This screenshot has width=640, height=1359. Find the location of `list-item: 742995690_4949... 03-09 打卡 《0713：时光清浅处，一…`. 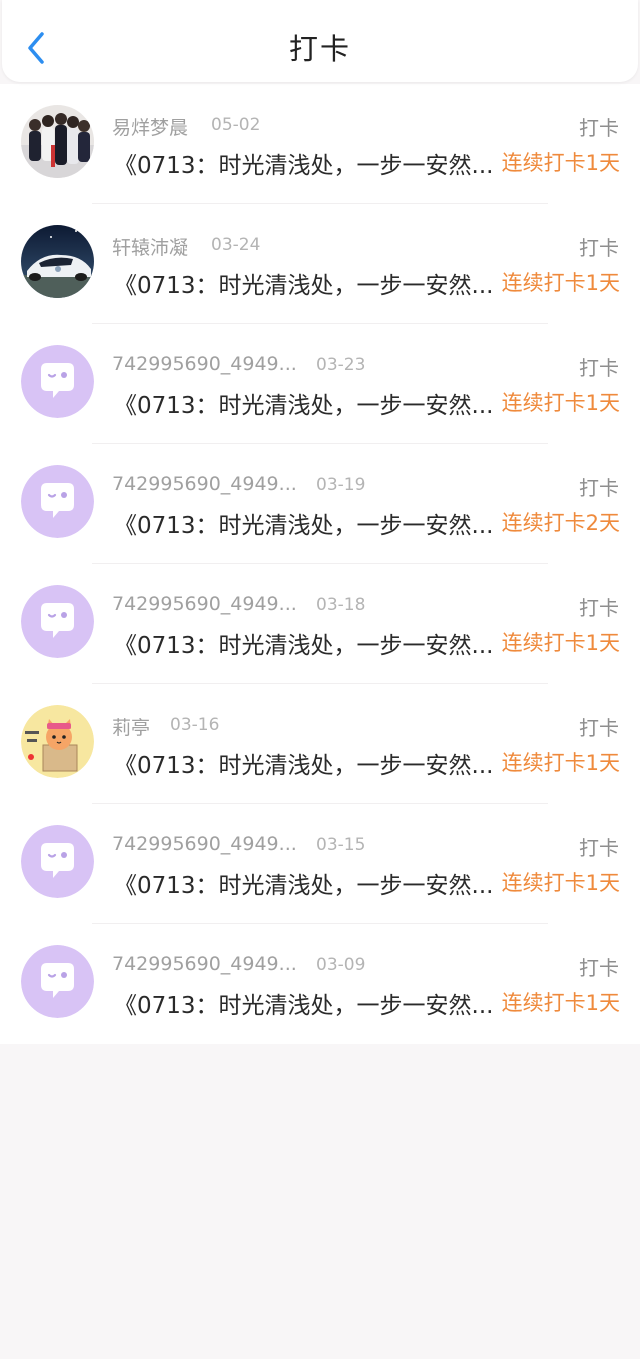

list-item: 742995690_4949... 03-09 打卡 《0713：时光清浅处，一… is located at coordinates (320, 984).